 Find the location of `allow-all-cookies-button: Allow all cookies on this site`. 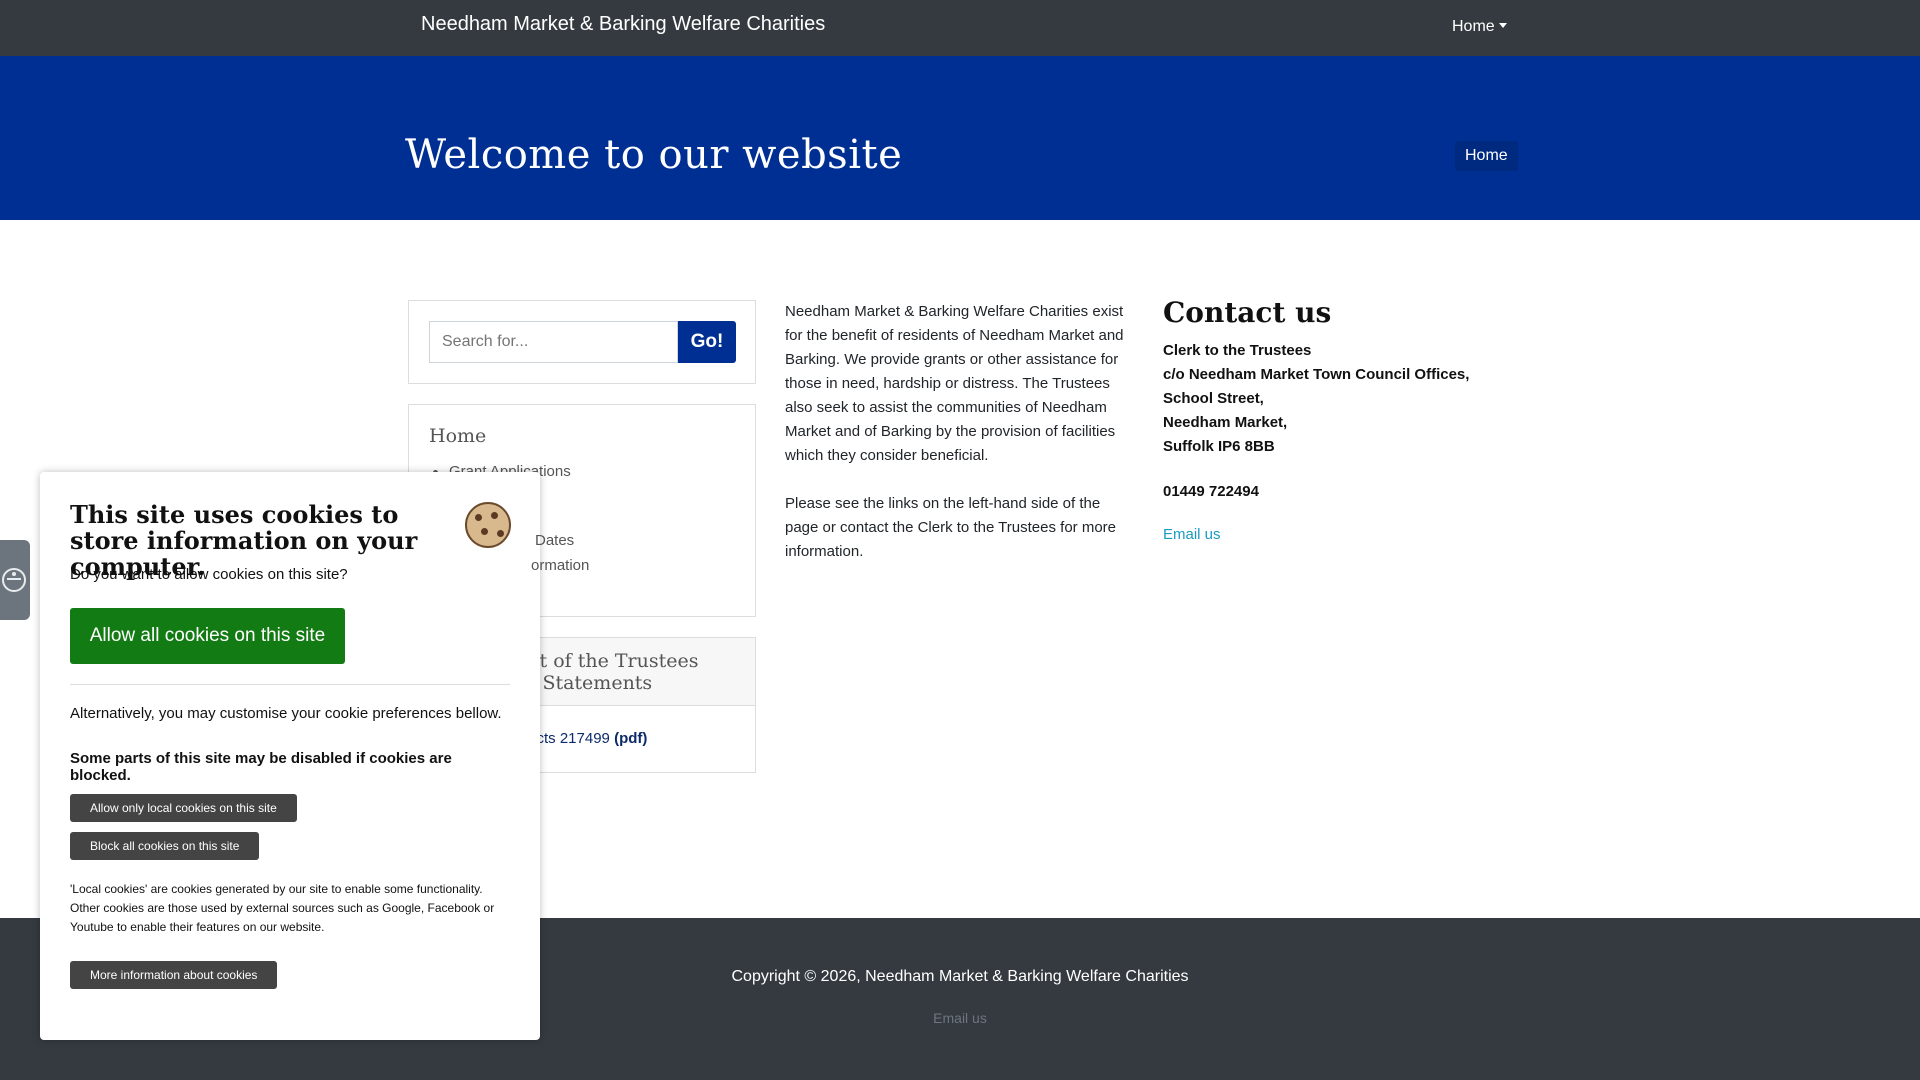

allow-all-cookies-button: Allow all cookies on this site is located at coordinates (207, 636).